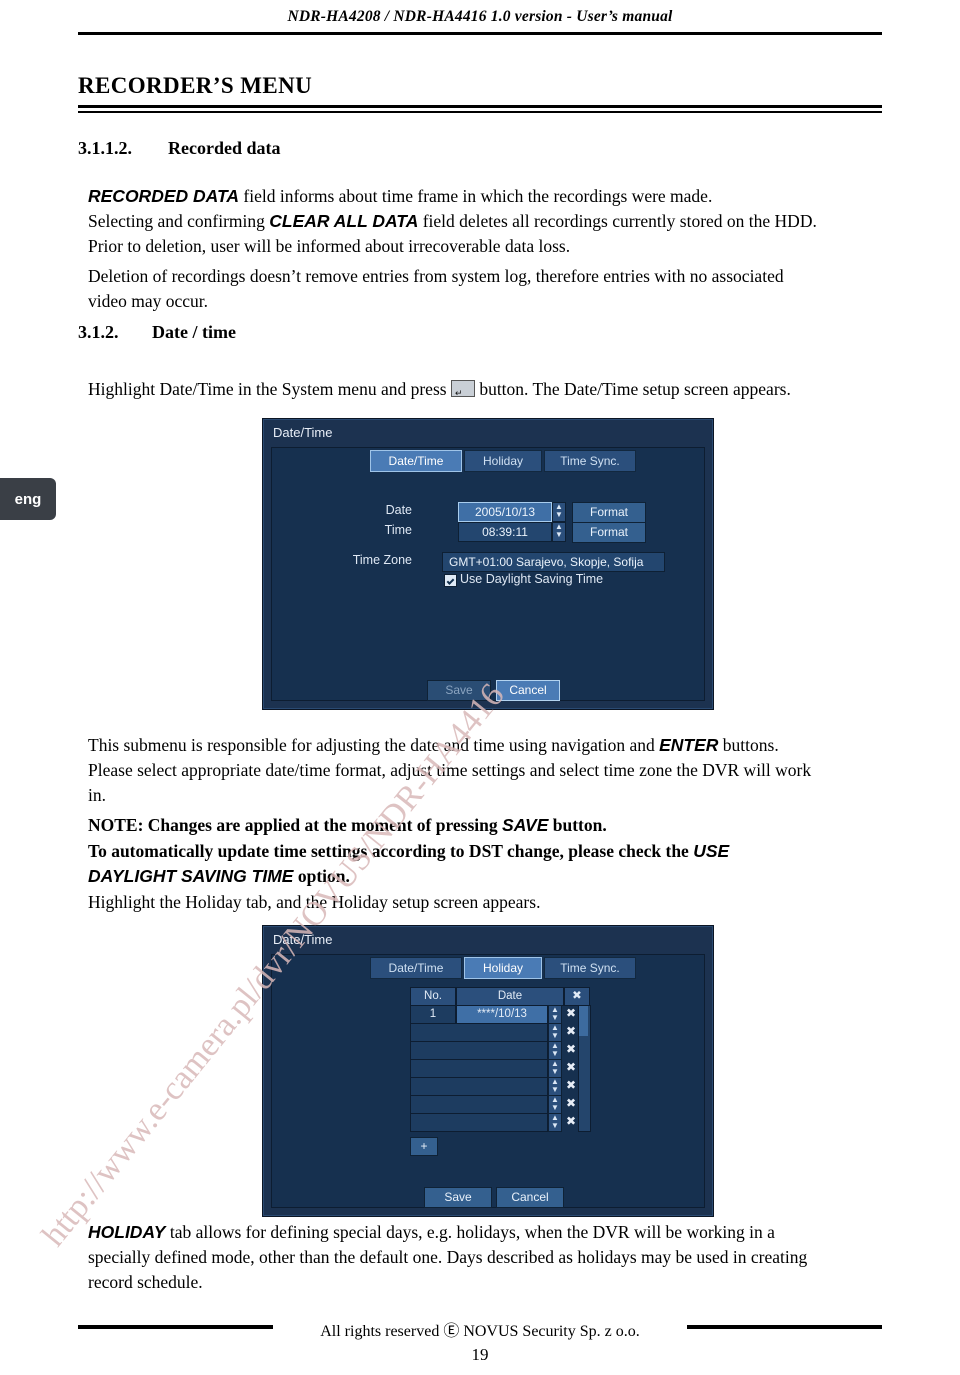  Describe the element at coordinates (555, 1050) in the screenshot. I see `holiday-row-3-spinner: ▲ ▼` at that location.